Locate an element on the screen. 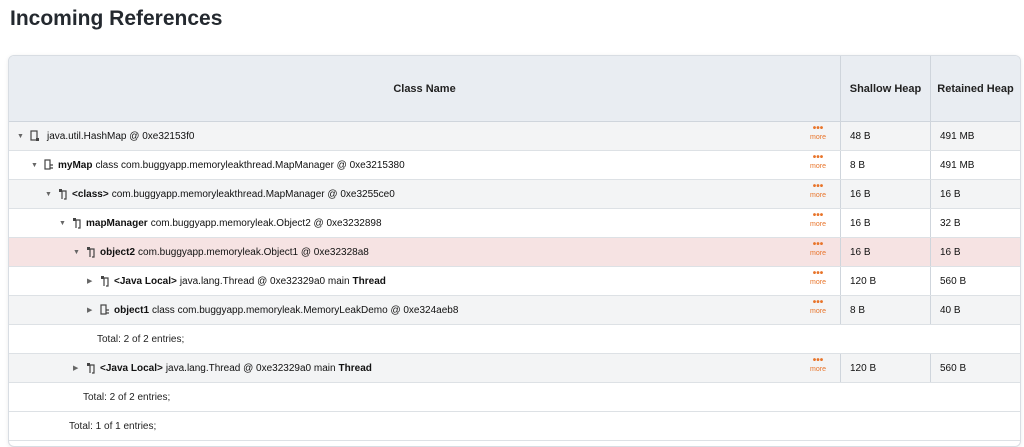 The image size is (1024, 447). object-icon is located at coordinates (35, 136).